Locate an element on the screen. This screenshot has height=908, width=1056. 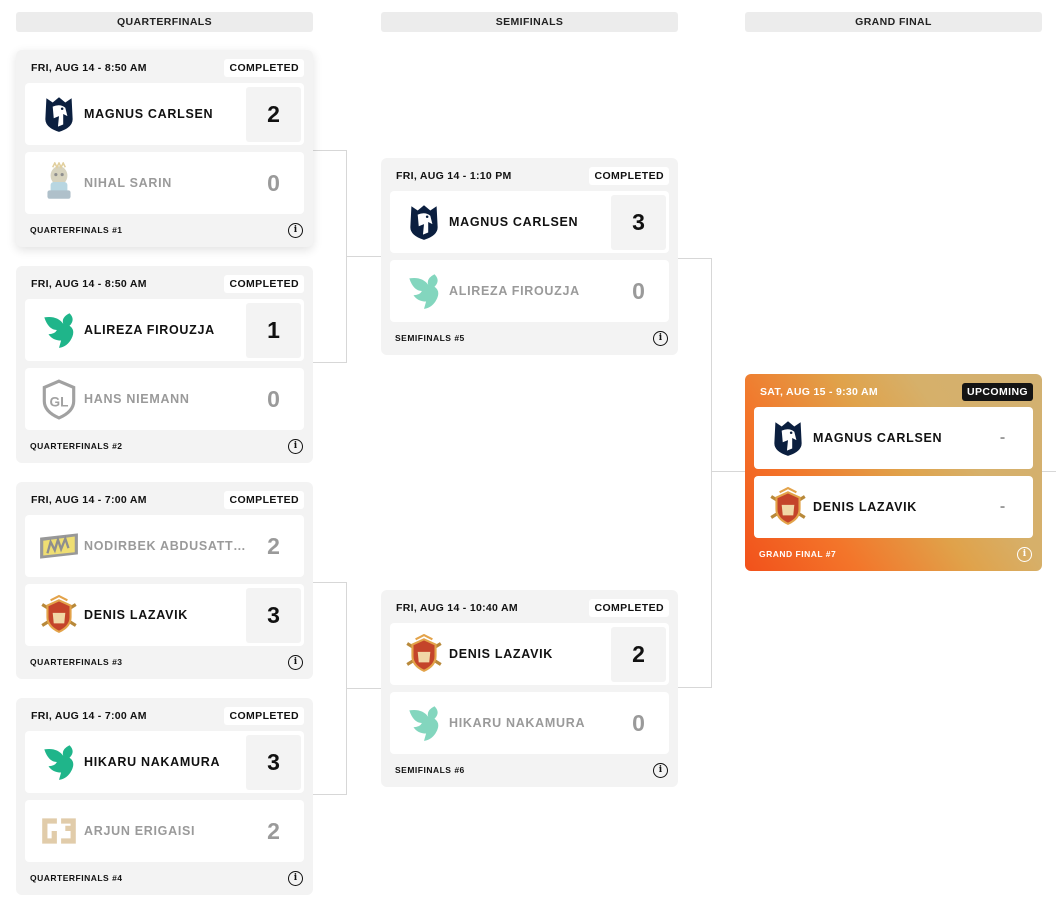
match-label: QUARTERFINALS #3 is located at coordinates (76, 662).